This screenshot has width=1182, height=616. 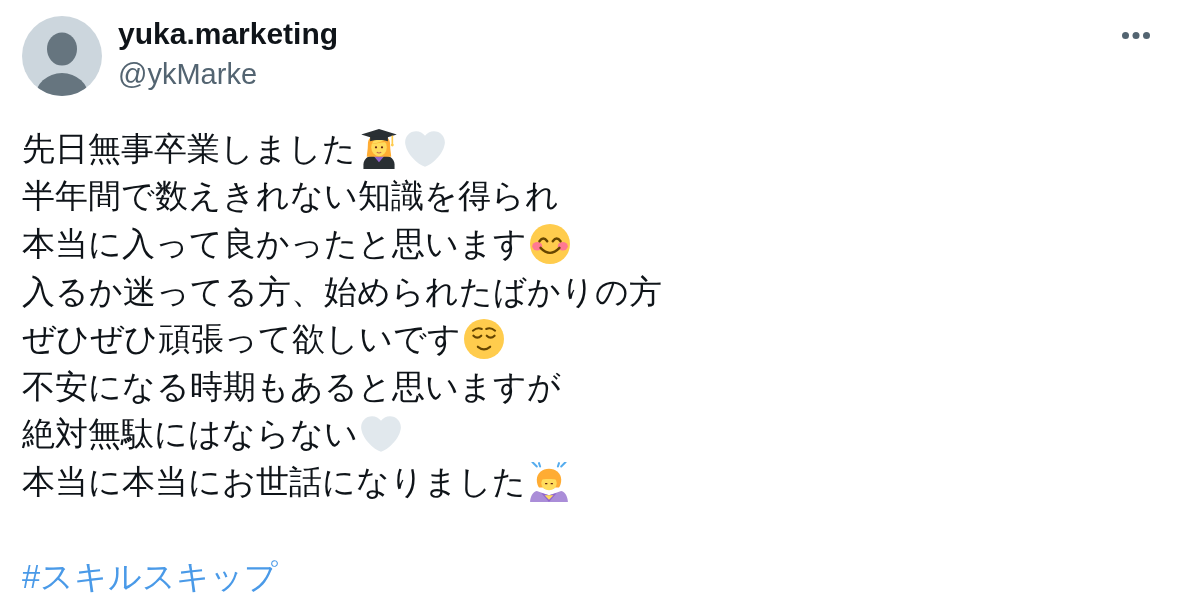 I want to click on tweet-text-line: 半年間で数えきれない知識を得られ, so click(x=290, y=196).